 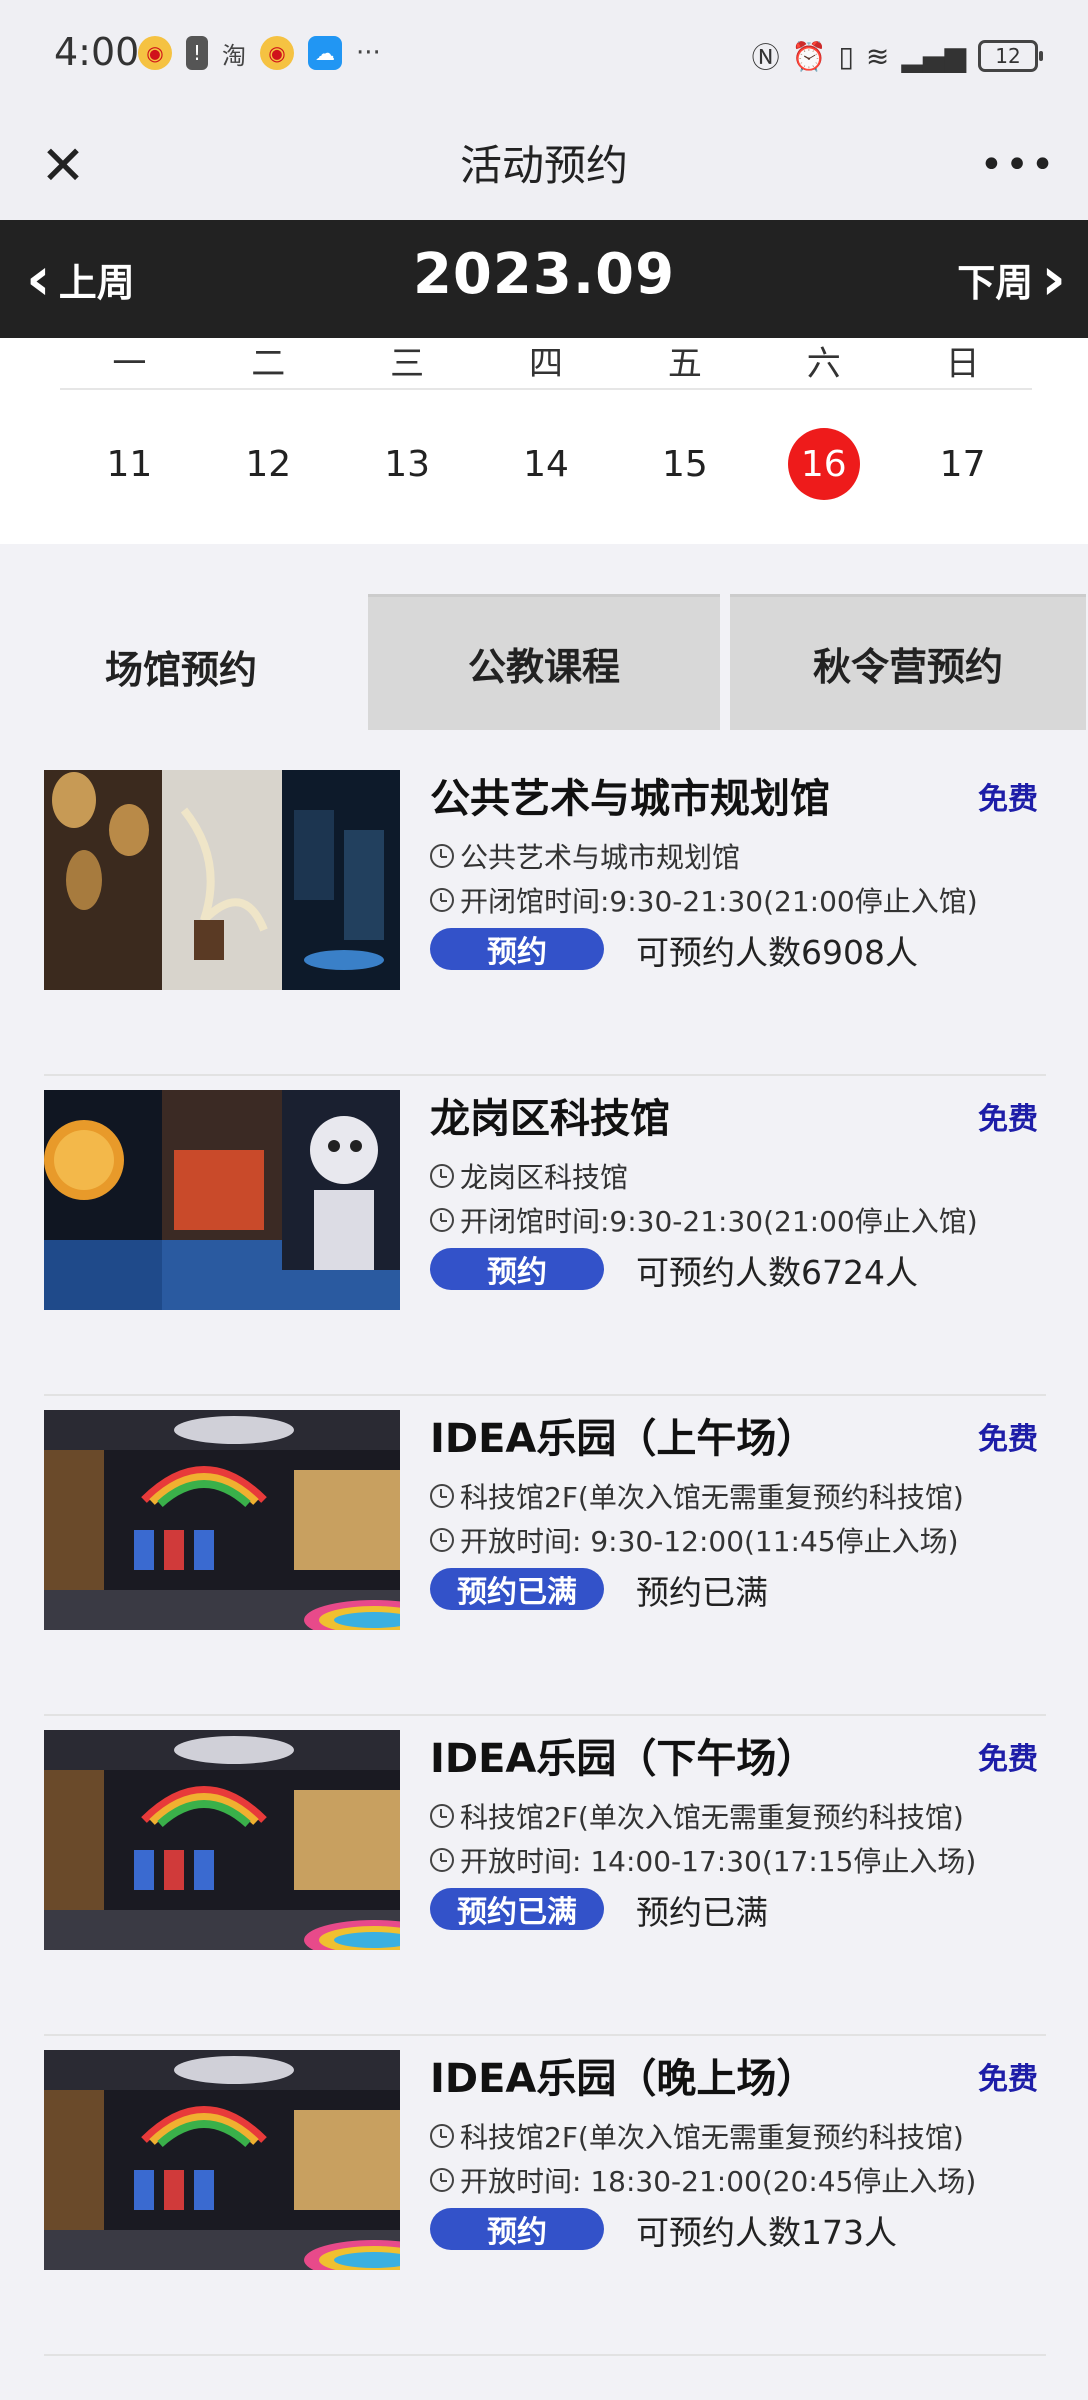 What do you see at coordinates (777, 952) in the screenshot?
I see `availability-text: 可预约人数6908人` at bounding box center [777, 952].